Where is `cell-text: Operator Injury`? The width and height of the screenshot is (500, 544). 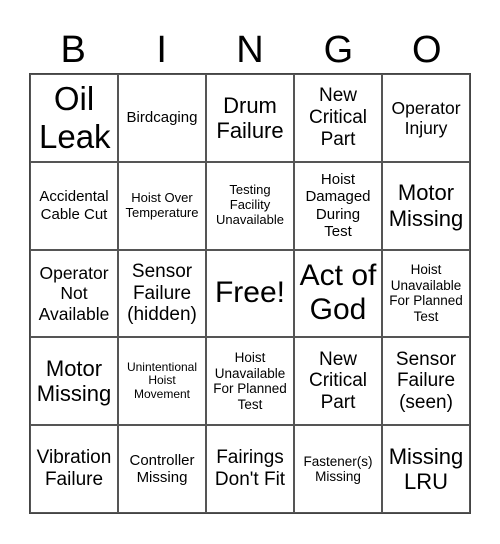
cell-text: Operator Injury is located at coordinates (426, 117).